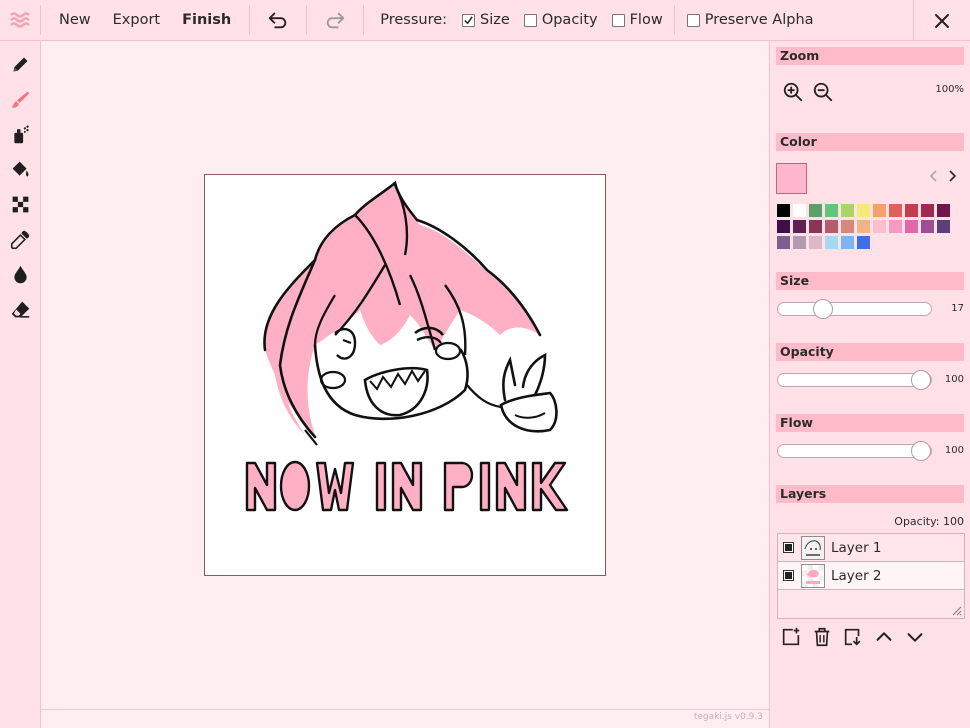 This screenshot has width=970, height=728. Describe the element at coordinates (941, 20) in the screenshot. I see `close-button` at that location.